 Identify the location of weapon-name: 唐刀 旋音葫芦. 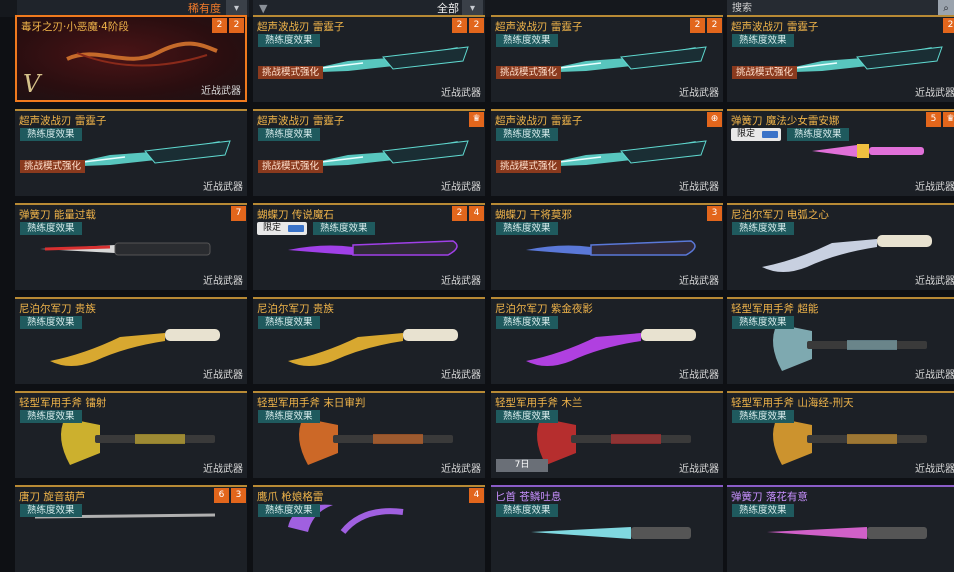
(52, 497).